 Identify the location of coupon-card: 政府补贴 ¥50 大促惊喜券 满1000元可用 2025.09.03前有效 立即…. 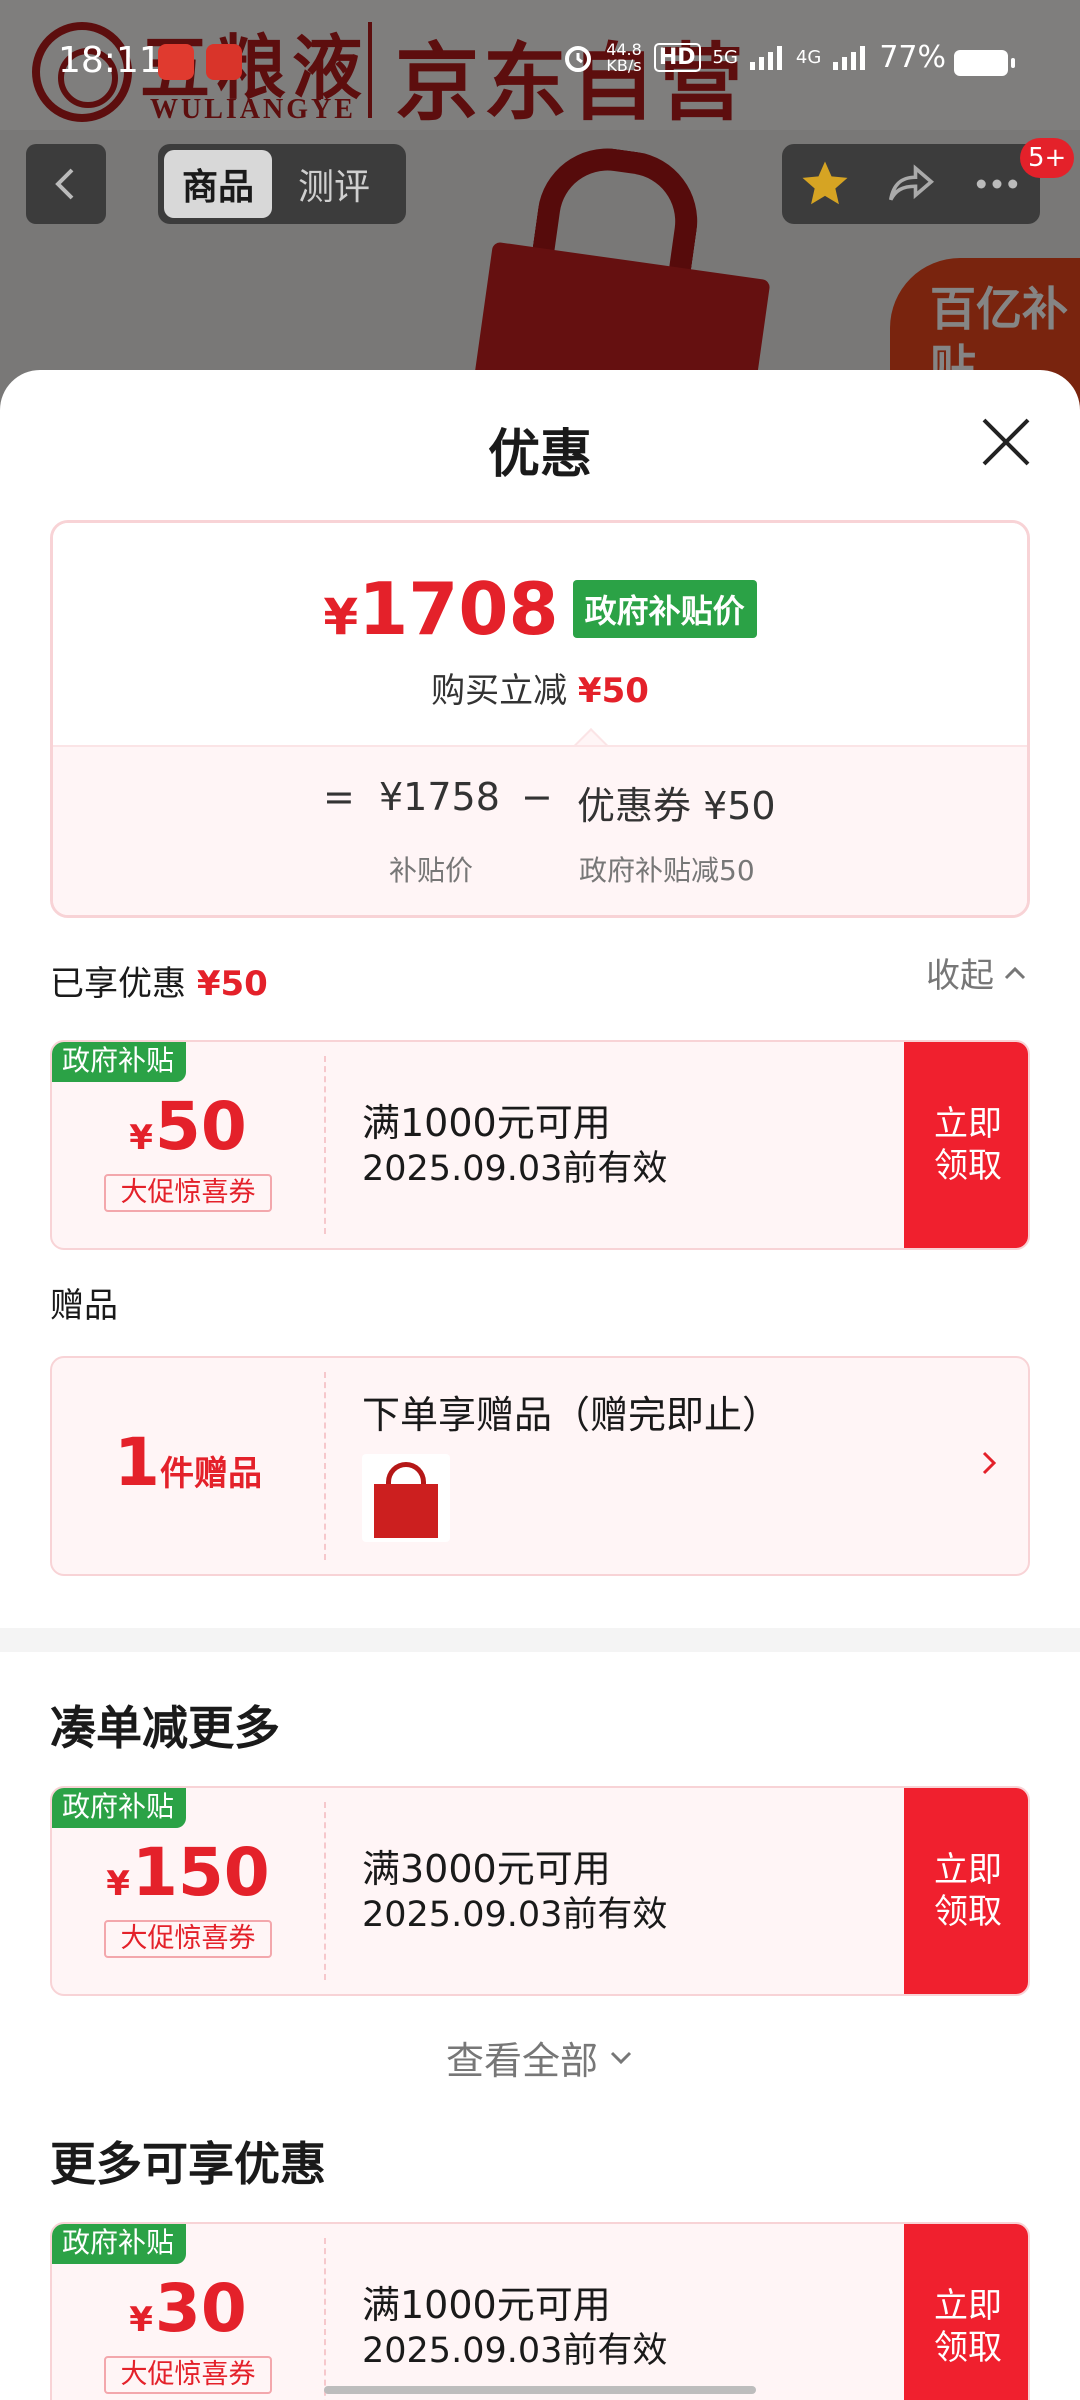
(540, 1145).